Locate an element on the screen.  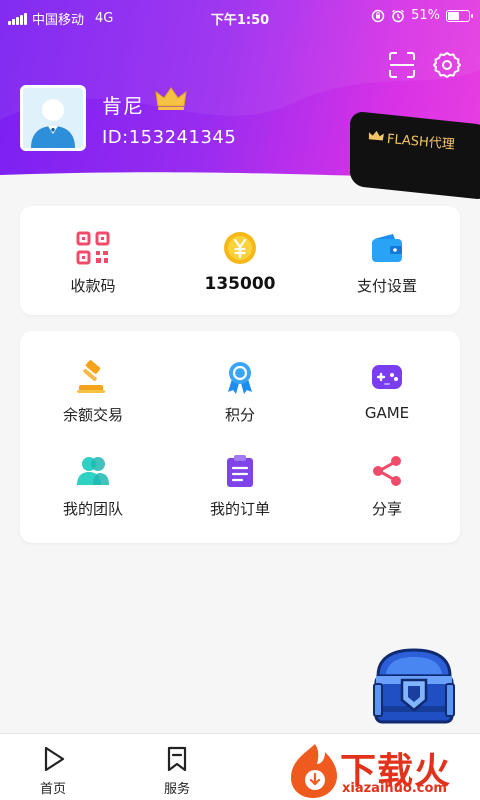
avatar is located at coordinates (53, 118).